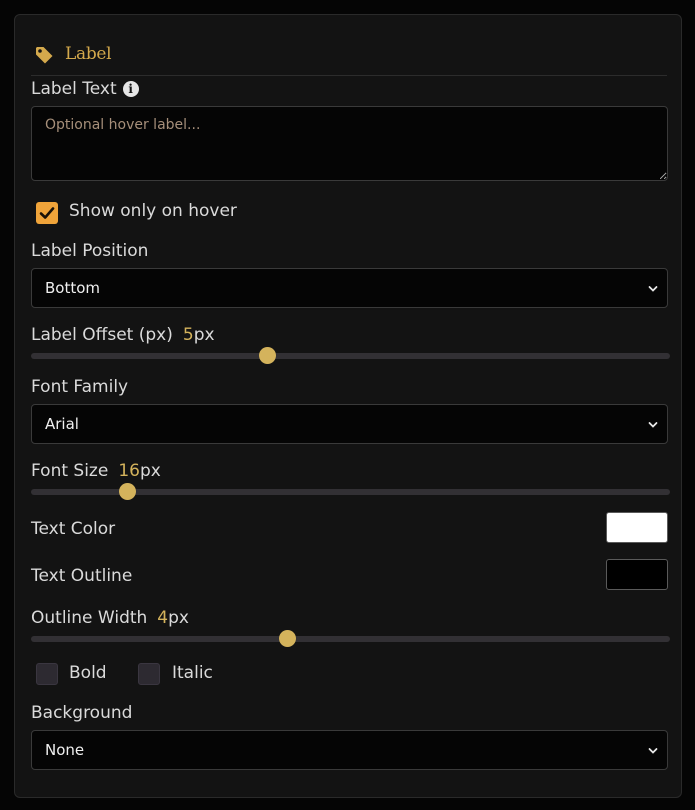  I want to click on label-offset-slider-thumb, so click(268, 355).